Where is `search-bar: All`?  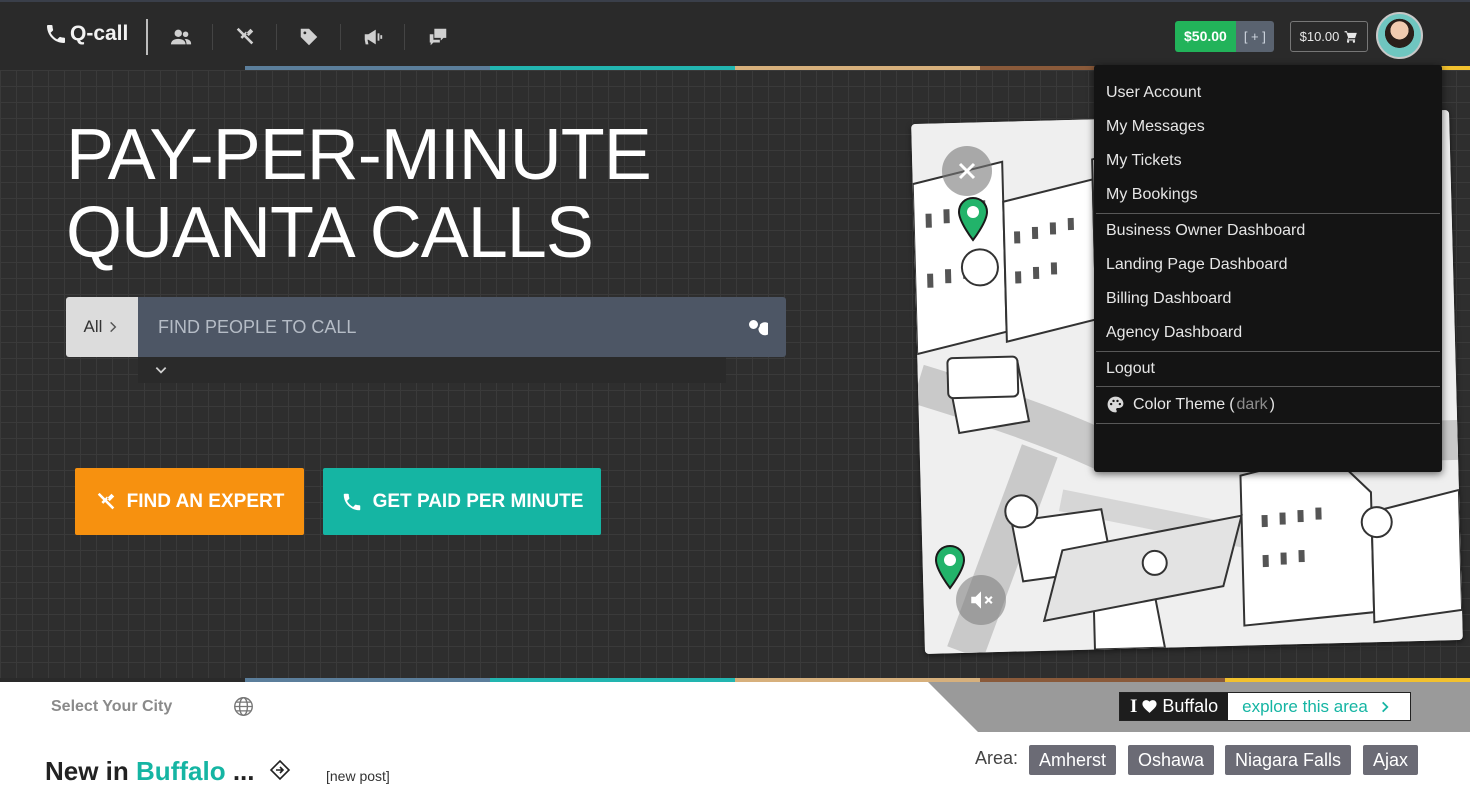
search-bar: All is located at coordinates (426, 327).